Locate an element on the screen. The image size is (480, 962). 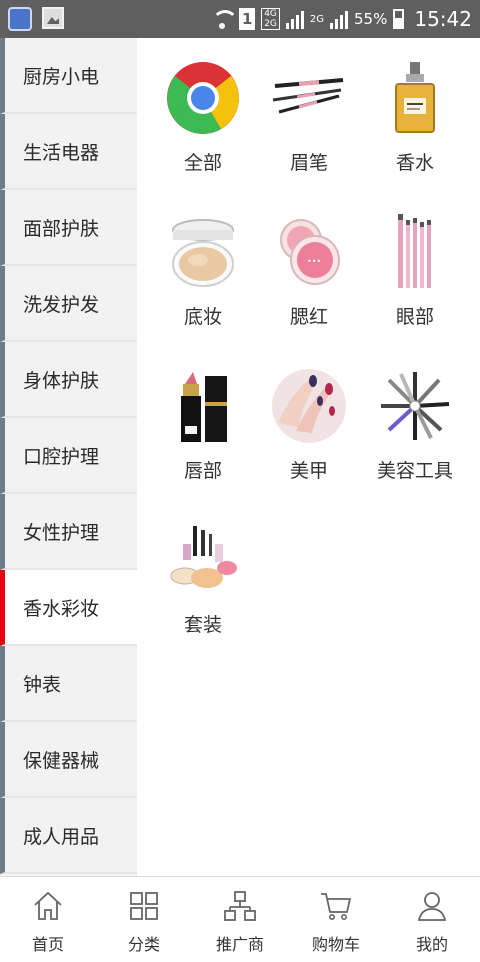
nav-promoter: 推广商 is located at coordinates (240, 919).